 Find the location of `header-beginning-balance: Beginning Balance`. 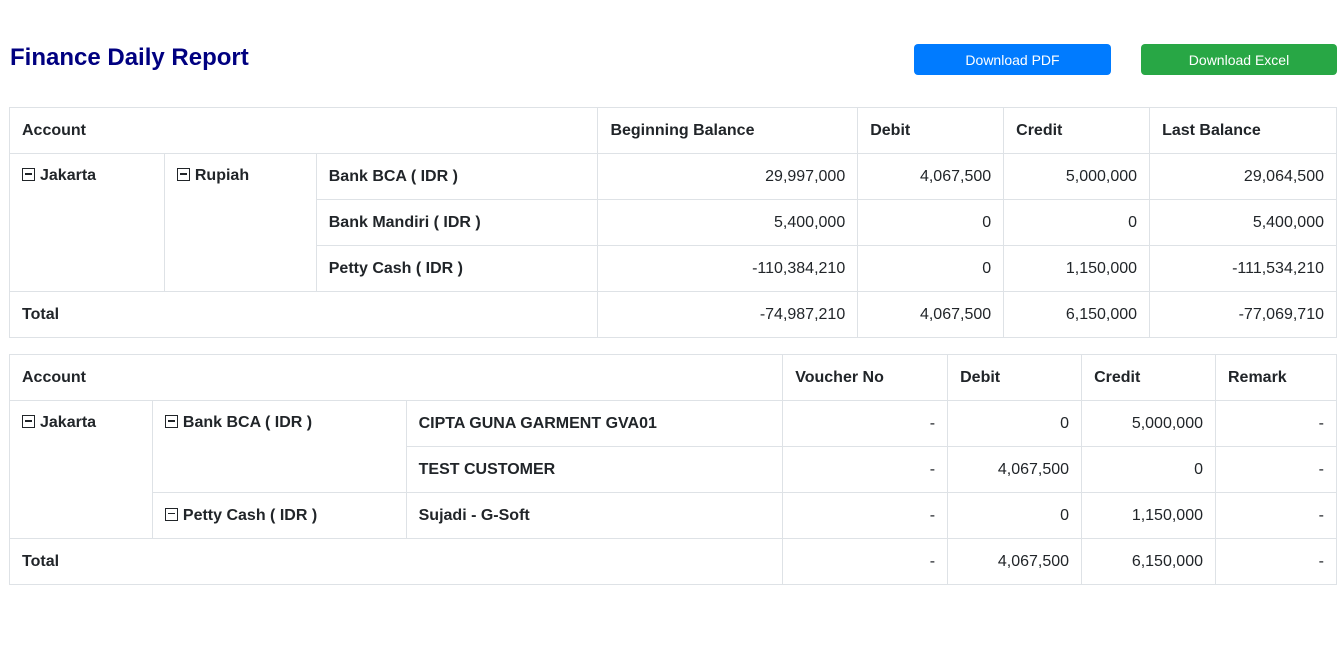

header-beginning-balance: Beginning Balance is located at coordinates (728, 130).